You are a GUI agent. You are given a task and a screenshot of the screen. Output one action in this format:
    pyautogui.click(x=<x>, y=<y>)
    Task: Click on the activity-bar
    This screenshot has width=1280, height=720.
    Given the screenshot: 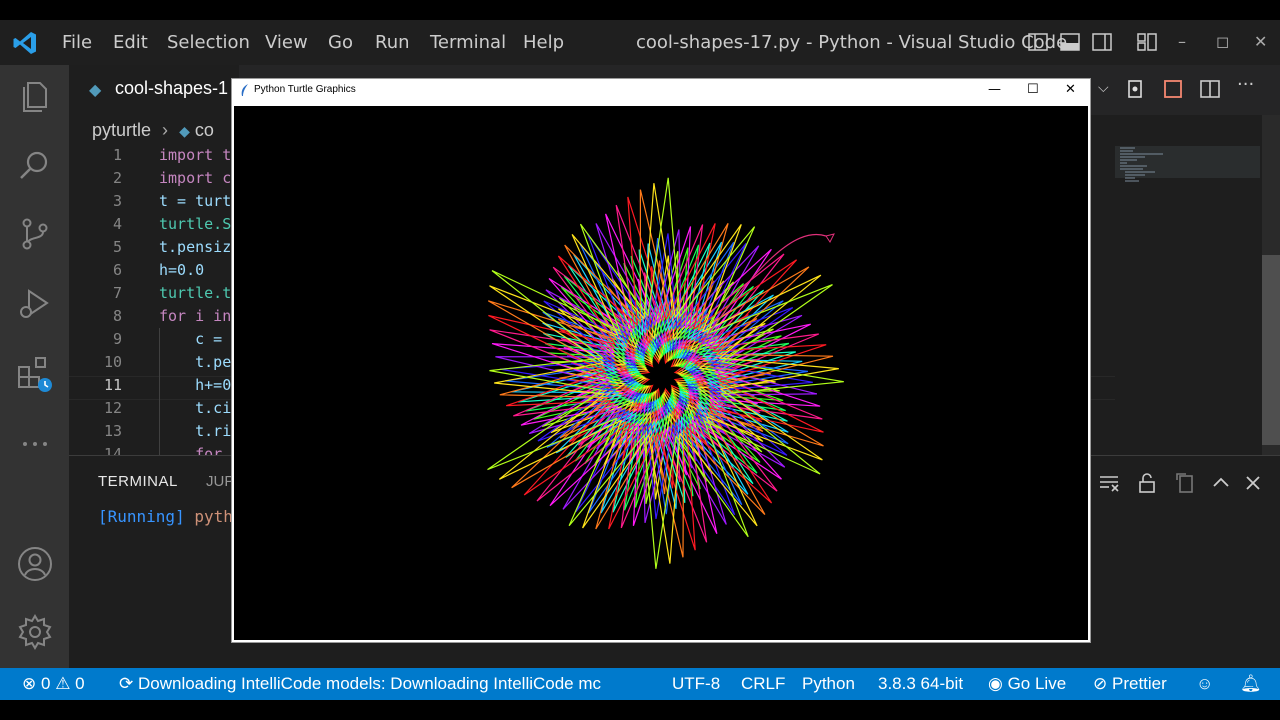 What is the action you would take?
    pyautogui.click(x=34, y=366)
    